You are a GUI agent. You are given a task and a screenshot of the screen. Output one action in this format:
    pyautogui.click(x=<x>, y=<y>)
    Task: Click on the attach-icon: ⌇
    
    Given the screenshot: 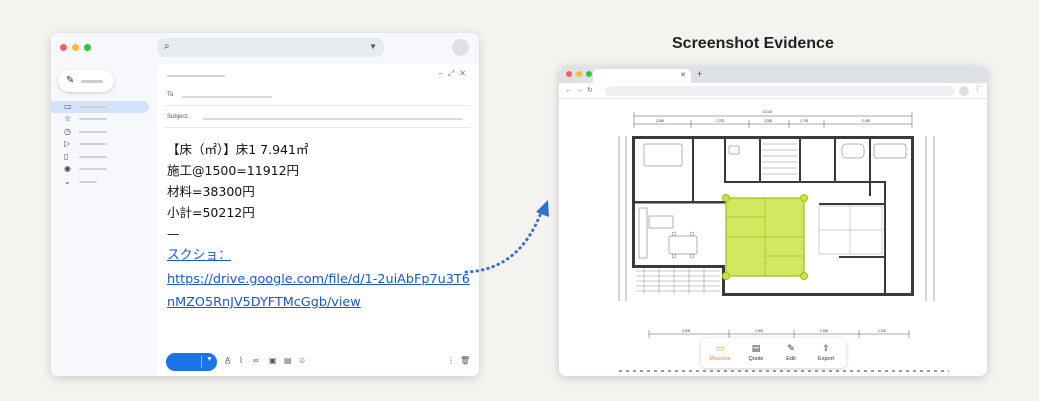 What is the action you would take?
    pyautogui.click(x=241, y=360)
    